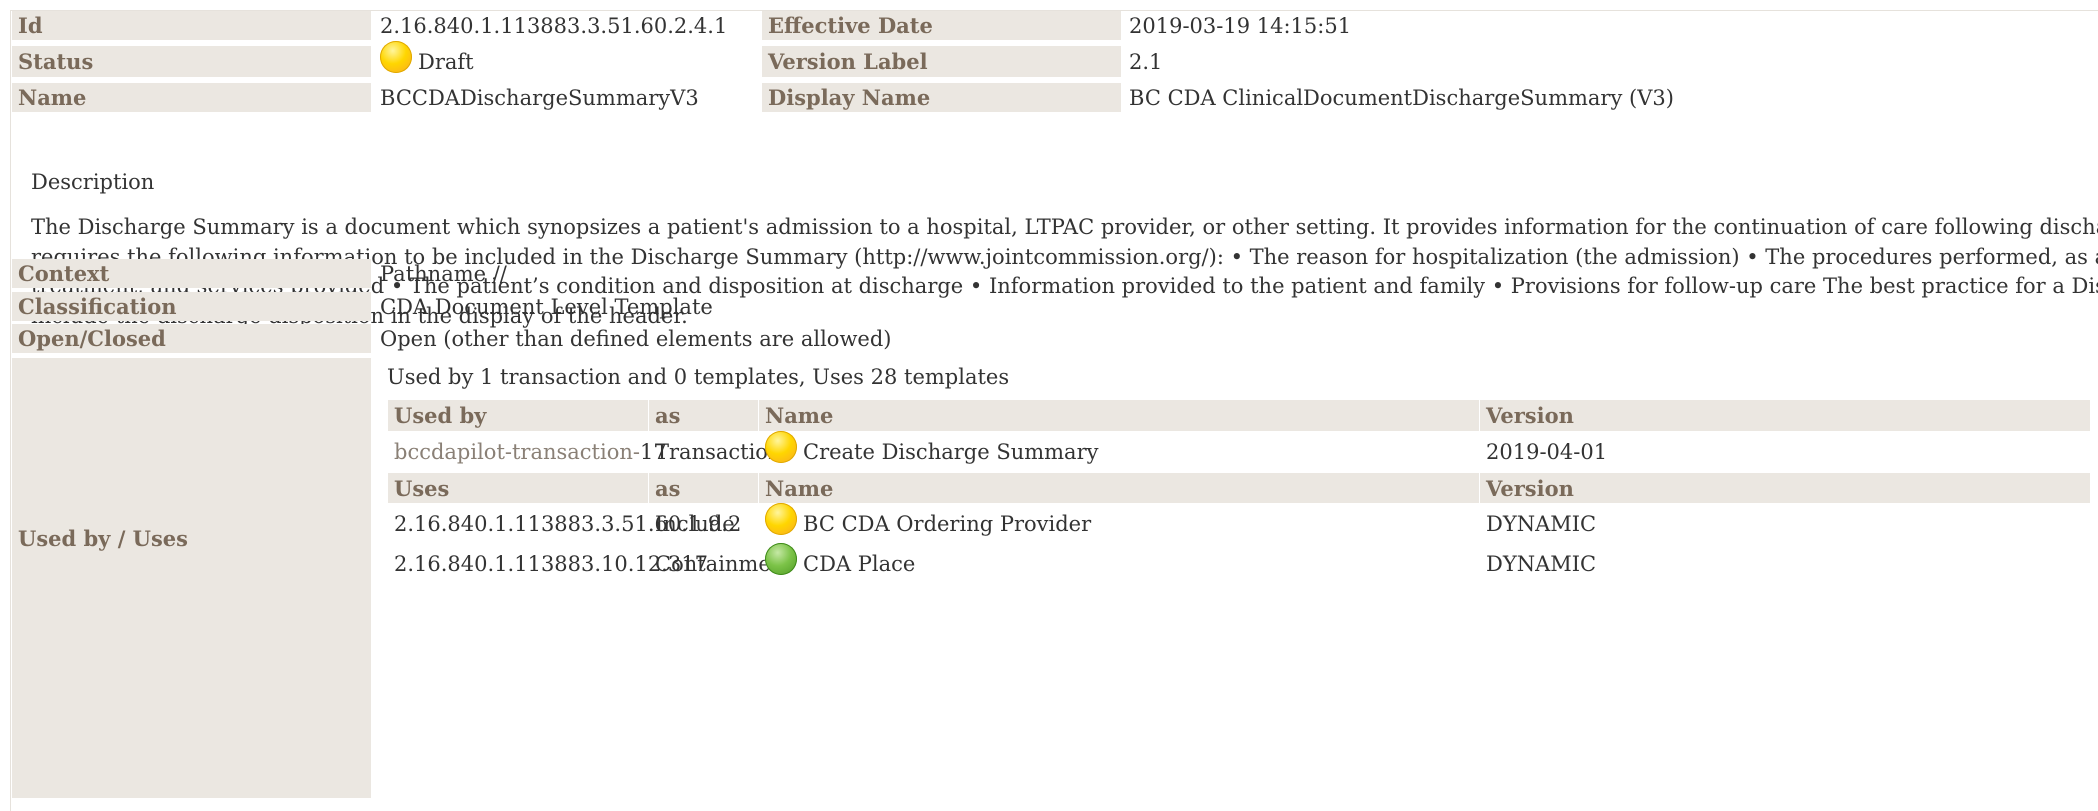 This screenshot has height=811, width=2098. What do you see at coordinates (1547, 452) in the screenshot?
I see `used-by-row-version: 2019-04-01` at bounding box center [1547, 452].